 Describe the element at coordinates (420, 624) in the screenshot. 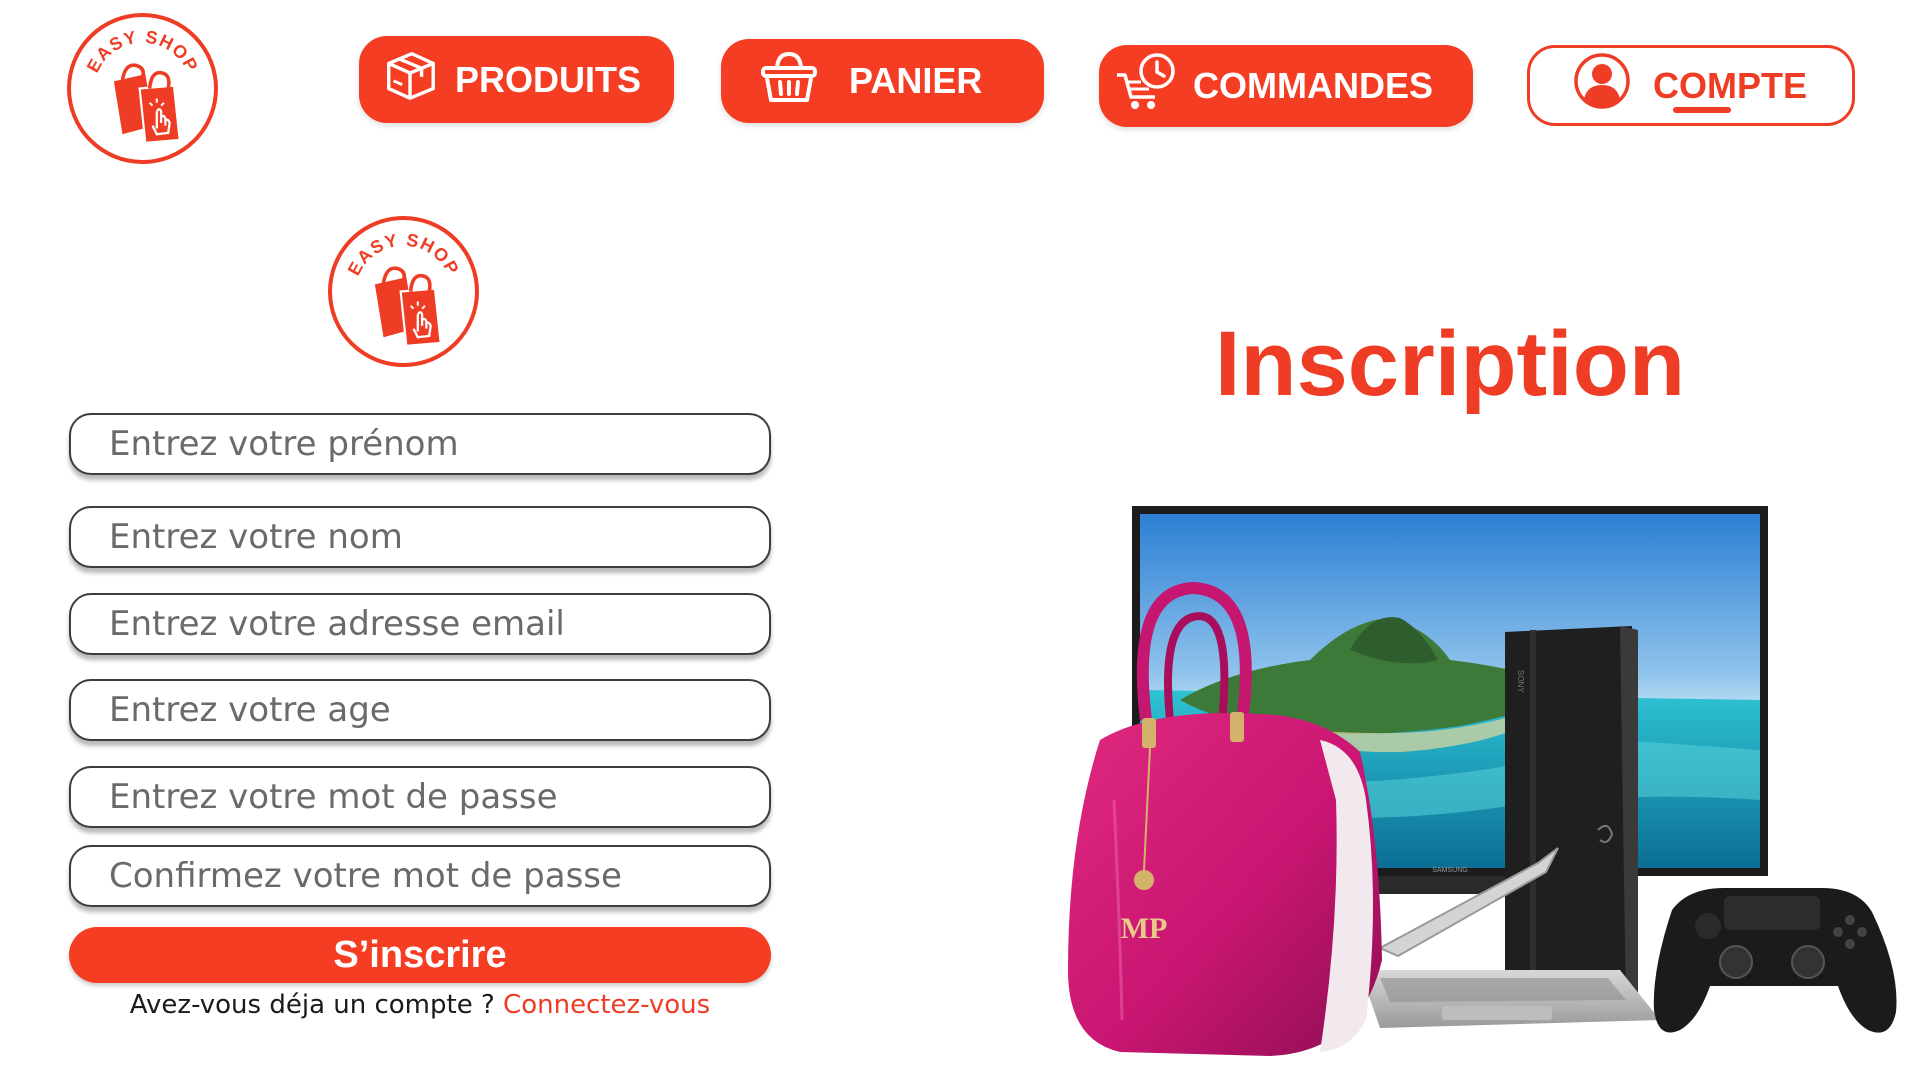

I see `email-field` at that location.